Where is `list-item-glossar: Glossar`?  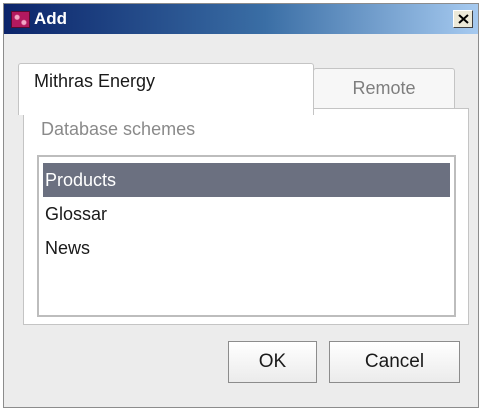 list-item-glossar: Glossar is located at coordinates (246, 214).